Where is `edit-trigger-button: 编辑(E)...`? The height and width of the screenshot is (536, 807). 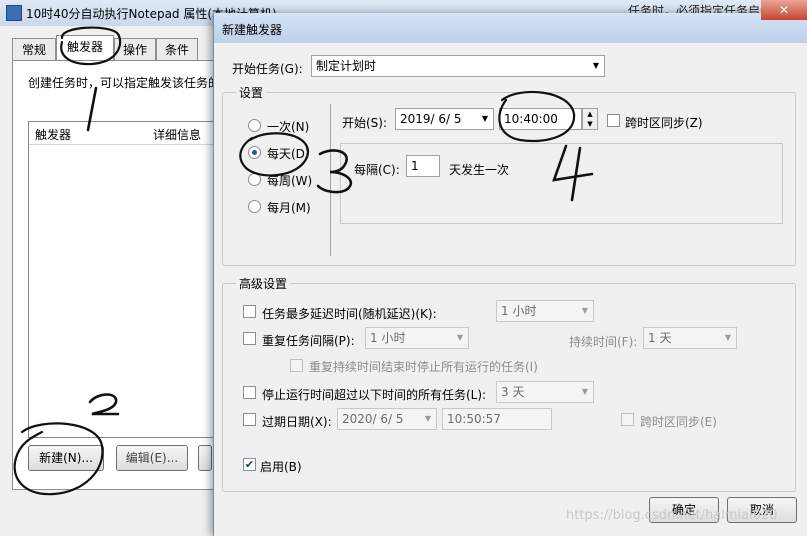
edit-trigger-button: 编辑(E)... is located at coordinates (152, 458).